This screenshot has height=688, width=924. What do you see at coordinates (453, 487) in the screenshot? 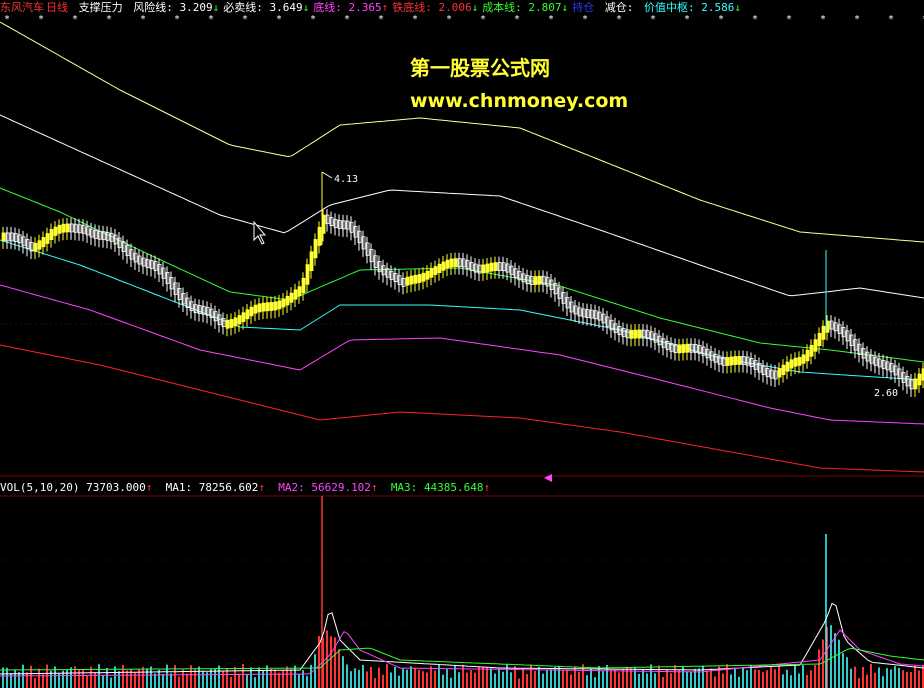
I see `ma3-value: 44385.648` at bounding box center [453, 487].